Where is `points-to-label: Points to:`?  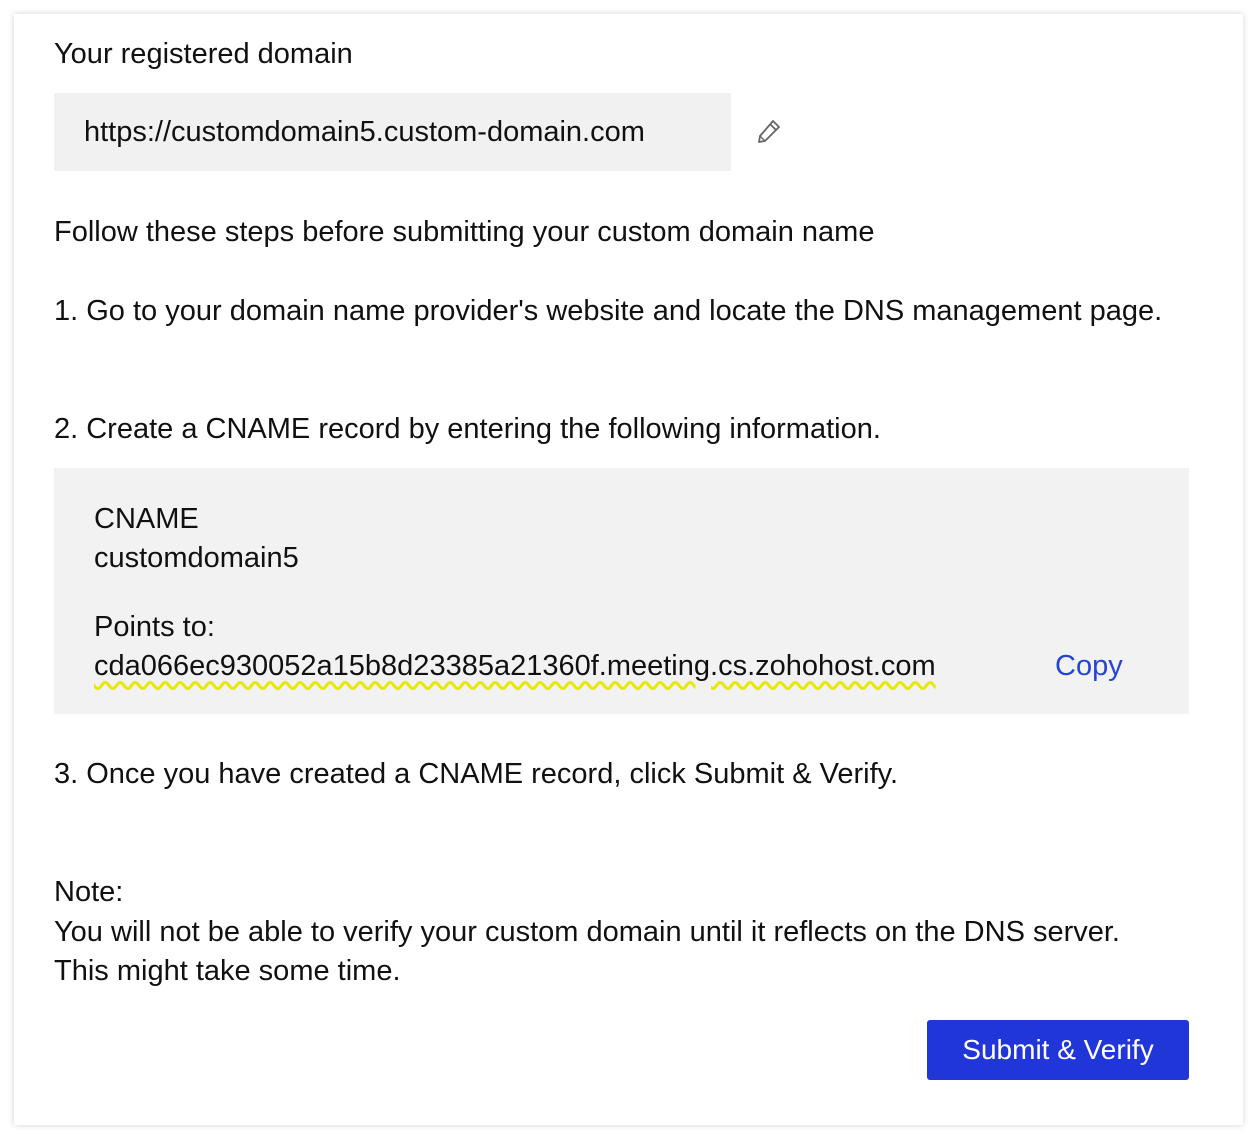 points-to-label: Points to: is located at coordinates (154, 627).